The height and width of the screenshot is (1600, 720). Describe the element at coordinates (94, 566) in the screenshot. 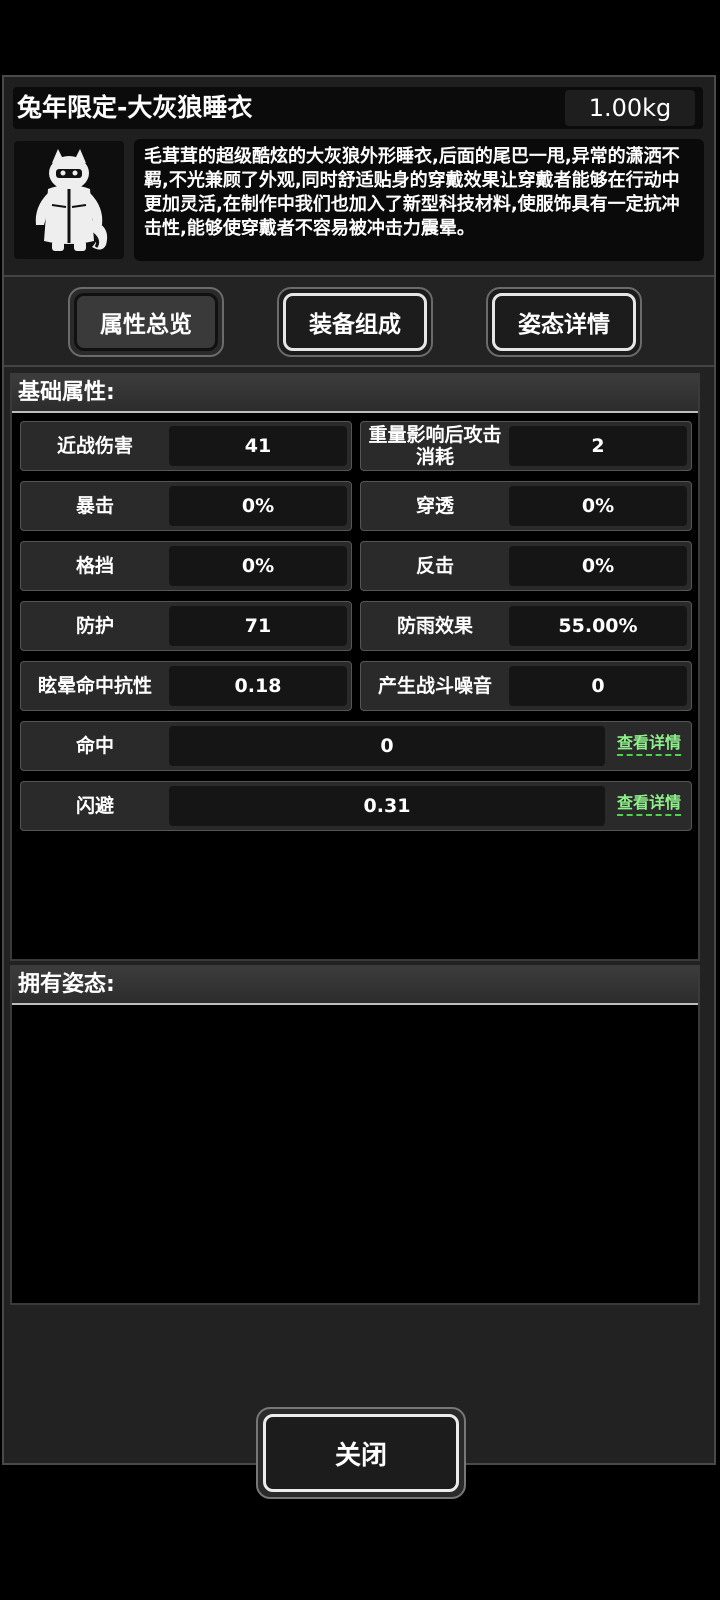

I see `stat-label: 格挡` at that location.